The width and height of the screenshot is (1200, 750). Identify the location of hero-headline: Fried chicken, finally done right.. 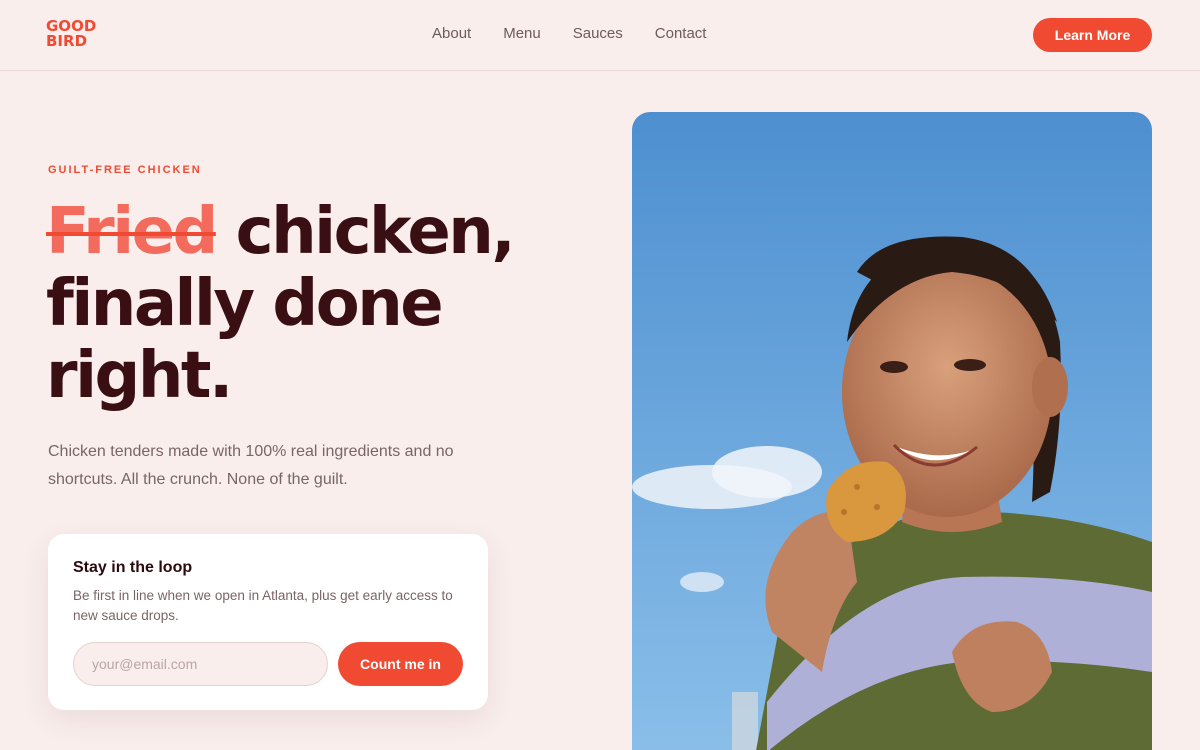
(306, 304).